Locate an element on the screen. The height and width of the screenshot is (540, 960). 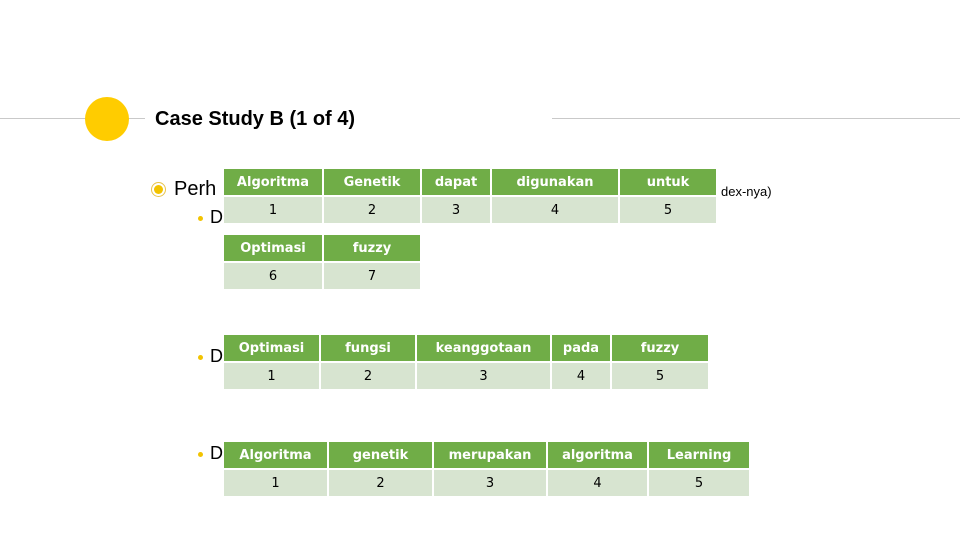
accent-circle-icon is located at coordinates (107, 119).